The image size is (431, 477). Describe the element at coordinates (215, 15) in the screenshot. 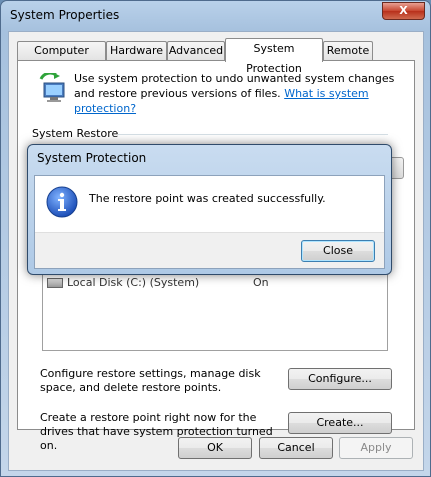

I see `title-bar: System Properties X` at that location.